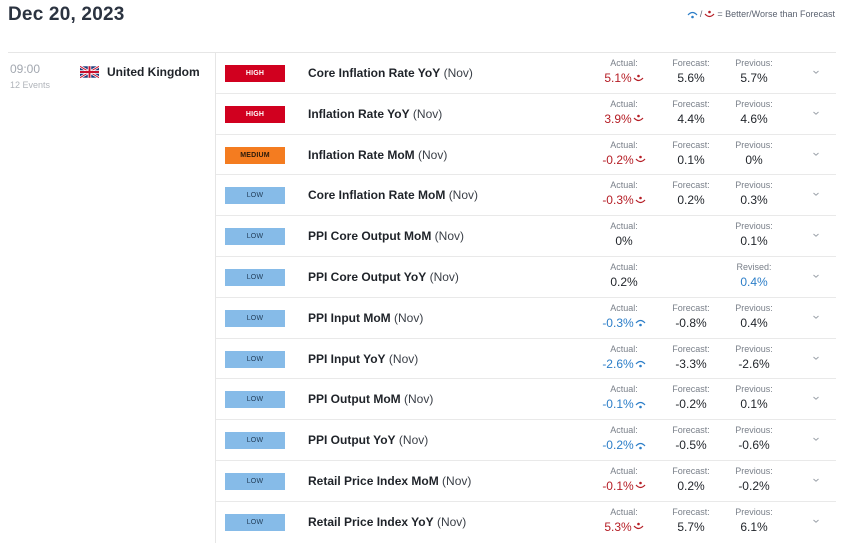 This screenshot has width=847, height=550. What do you see at coordinates (691, 521) in the screenshot?
I see `forecast-stat: Forecast: 5.7%` at bounding box center [691, 521].